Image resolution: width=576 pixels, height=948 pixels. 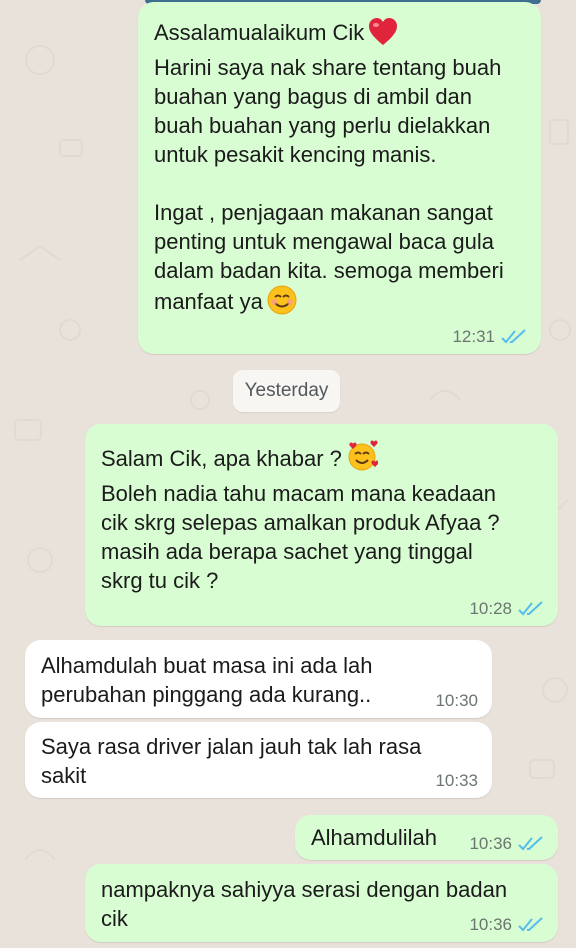 I want to click on smiling-face-with-hearts-icon, so click(x=362, y=459).